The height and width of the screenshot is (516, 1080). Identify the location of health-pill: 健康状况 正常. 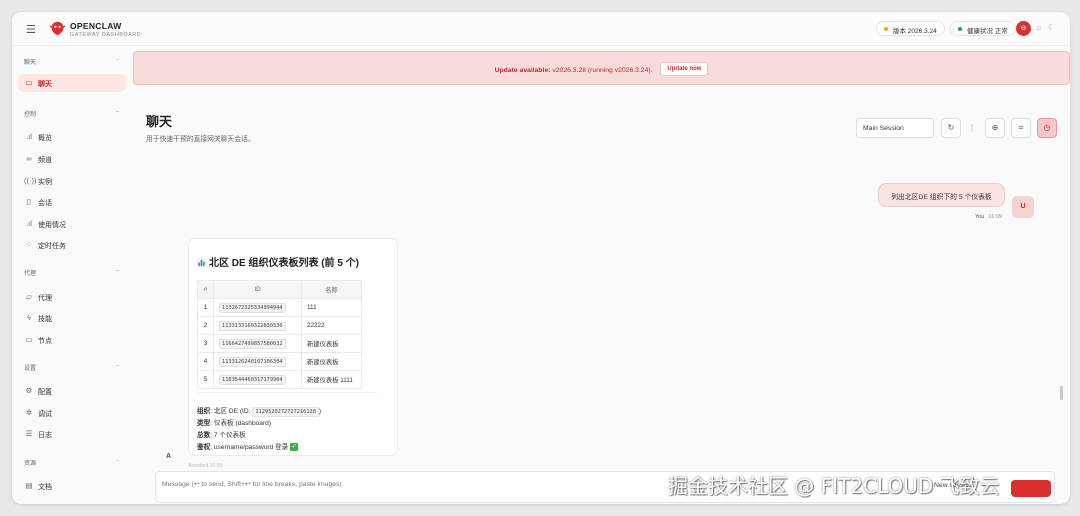
(983, 28).